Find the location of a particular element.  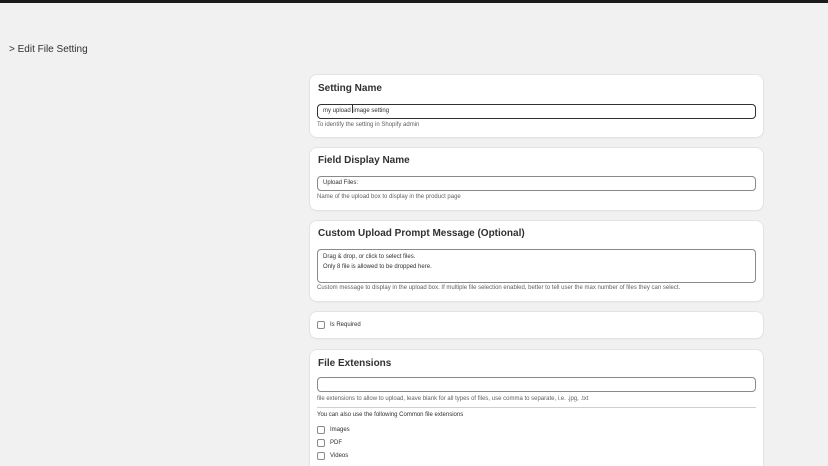

top-bar is located at coordinates (414, 1).